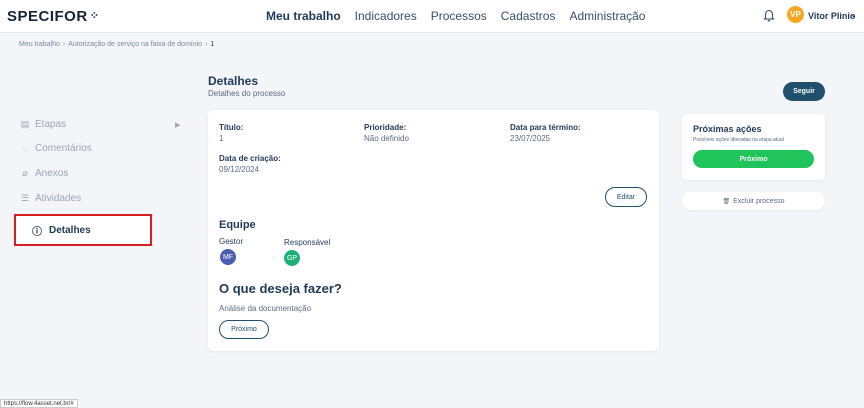 Image resolution: width=864 pixels, height=408 pixels. I want to click on sidebar-item-etapas: ▤ Etapas, so click(43, 124).